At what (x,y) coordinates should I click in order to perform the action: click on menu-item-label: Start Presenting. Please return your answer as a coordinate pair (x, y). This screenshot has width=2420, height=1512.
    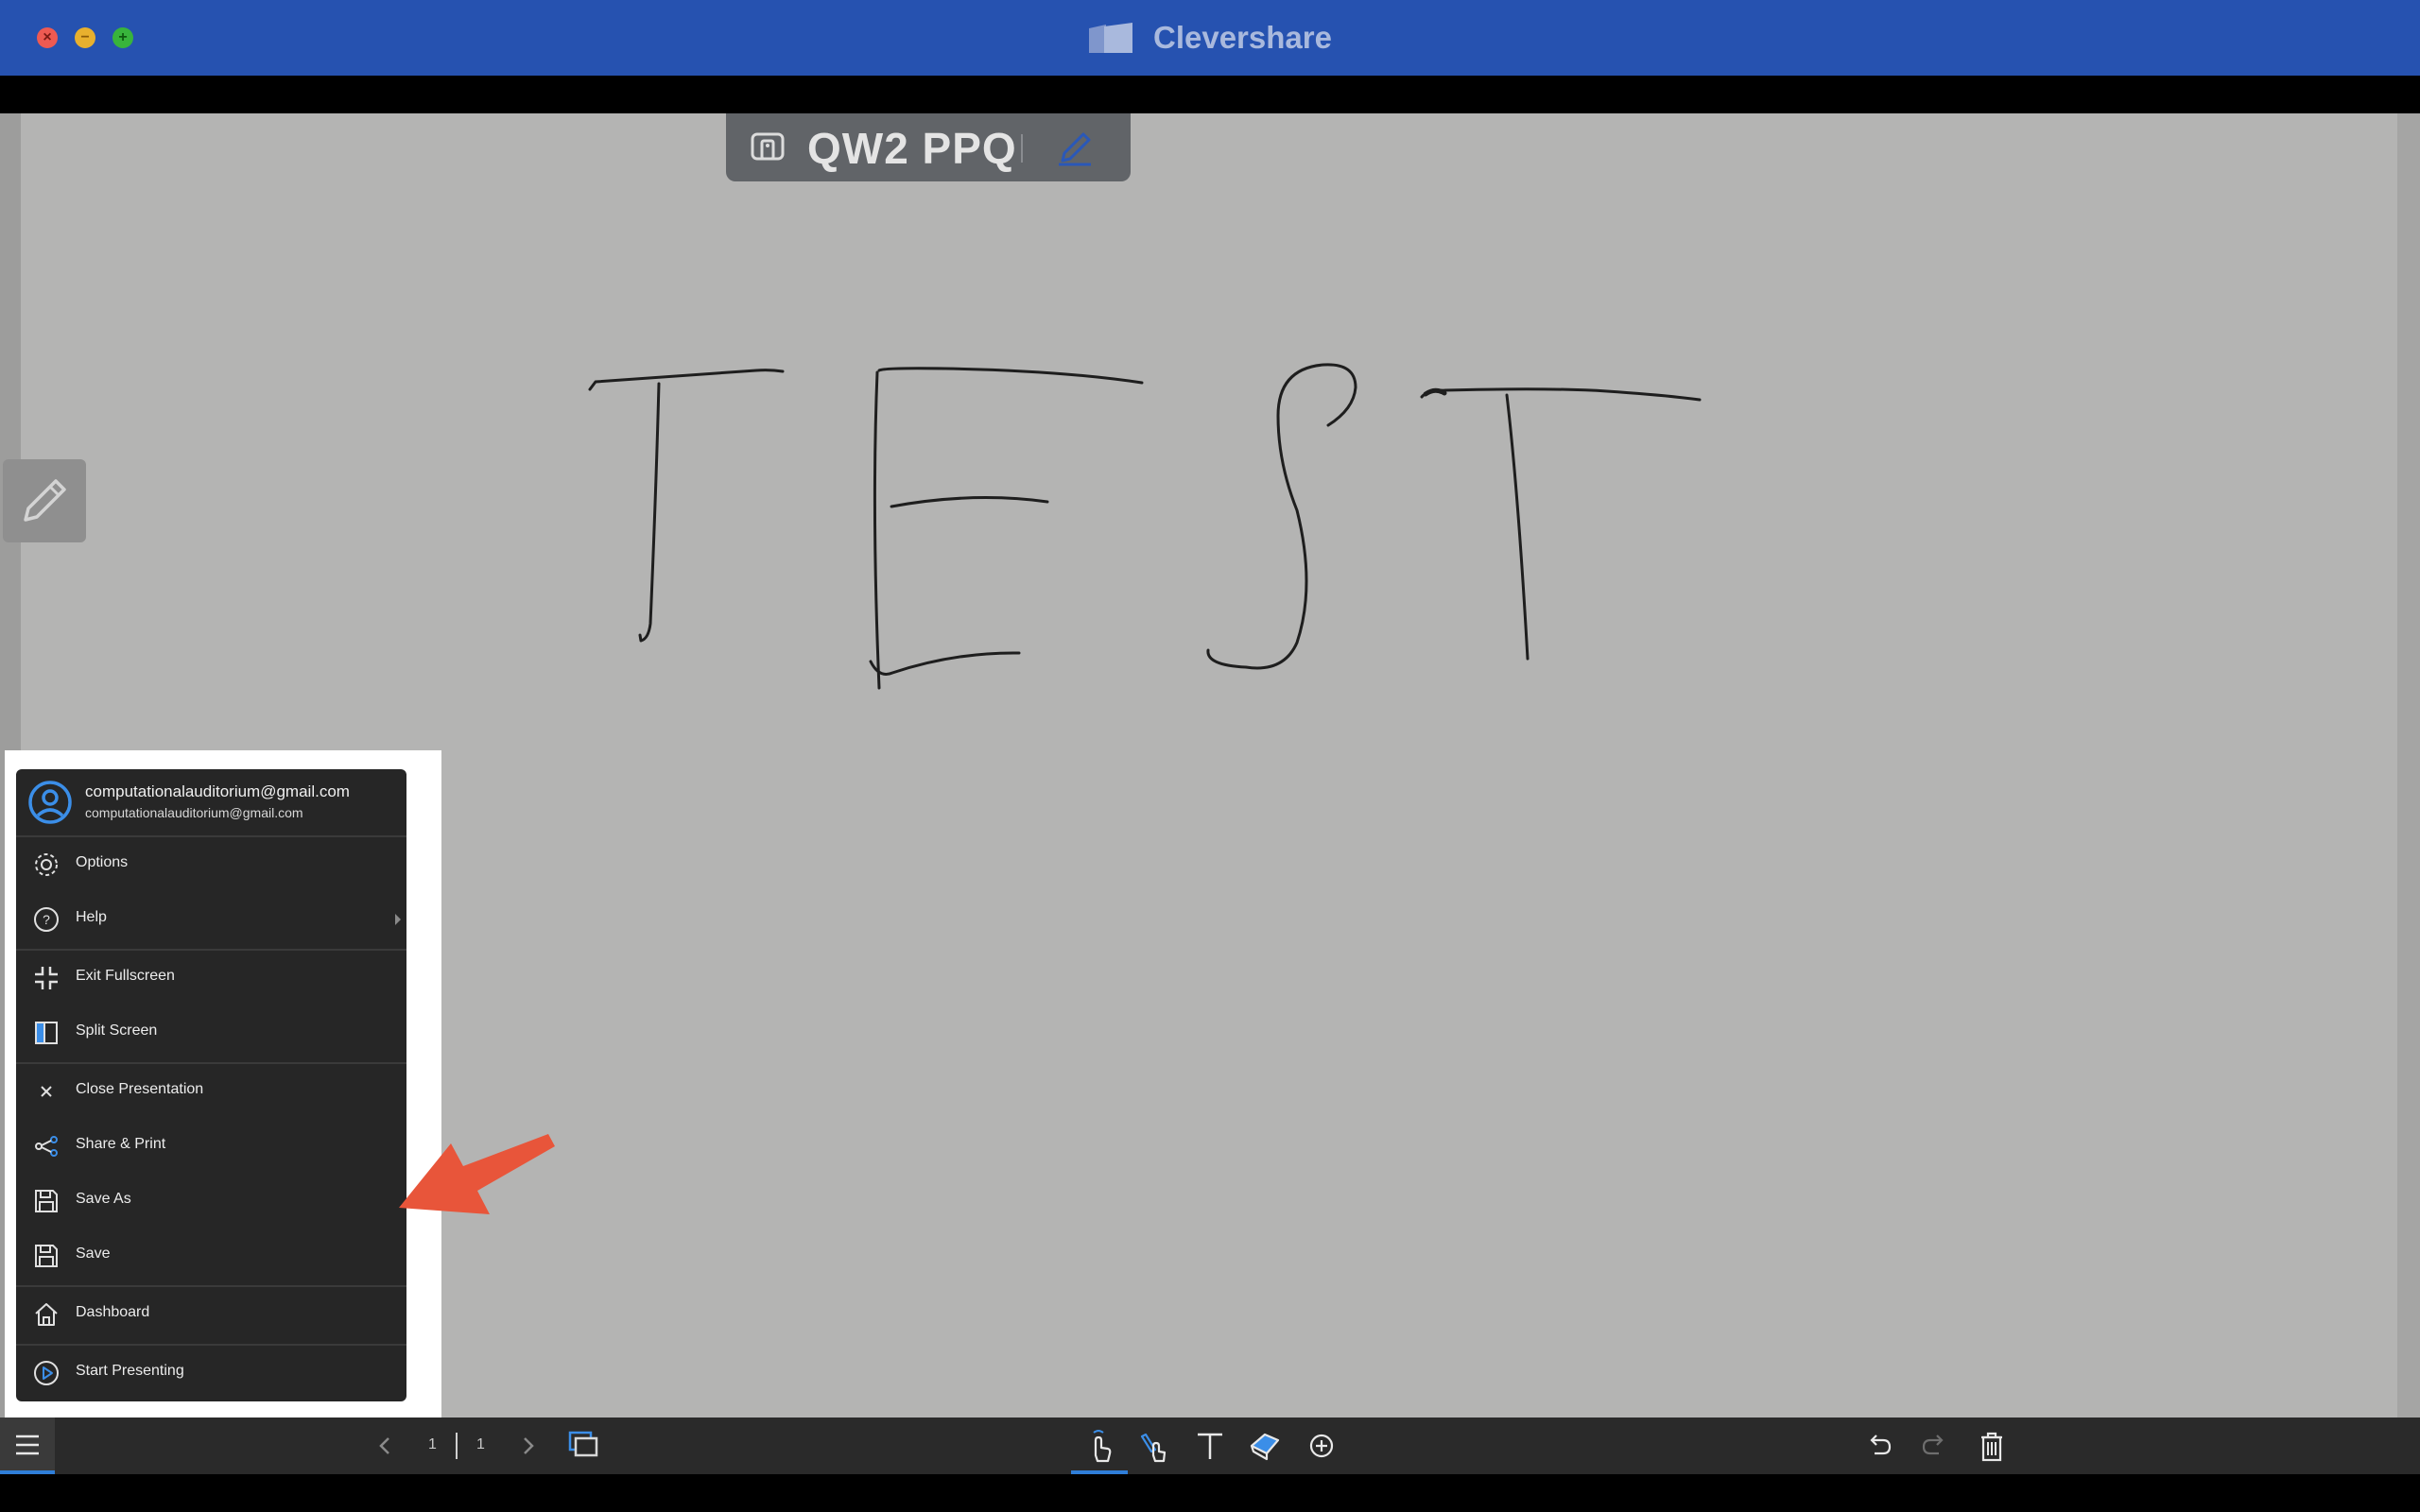
    Looking at the image, I should click on (130, 1371).